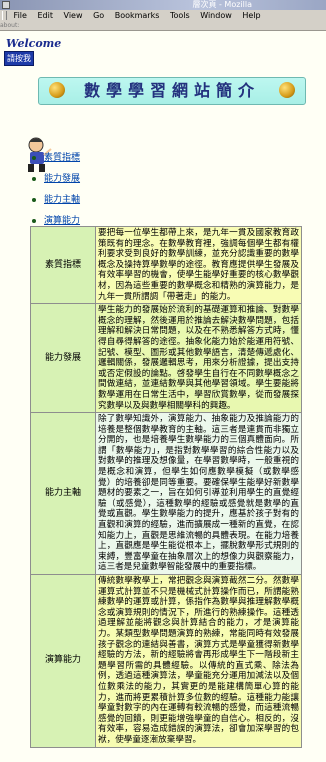 The width and height of the screenshot is (326, 762). I want to click on menu-bookmarks: Bookmarks, so click(137, 15).